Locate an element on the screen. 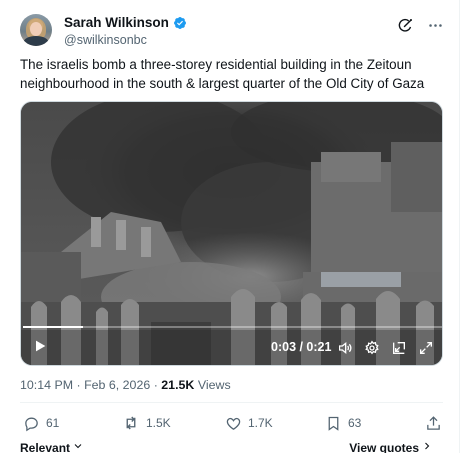 The image size is (470, 453). tweet-actions: 61 1.5K 1.7K 63 is located at coordinates (232, 424).